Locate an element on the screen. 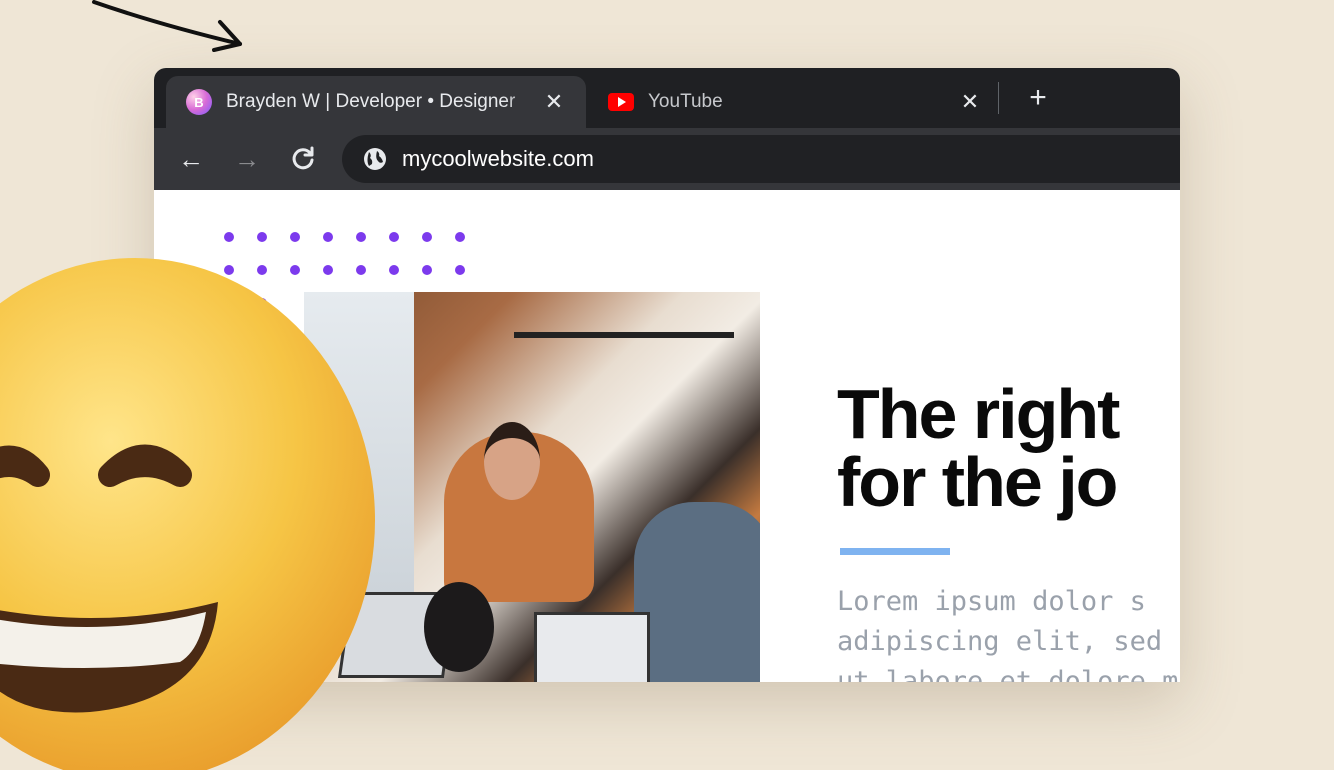  tab-title: YouTube is located at coordinates (685, 101).